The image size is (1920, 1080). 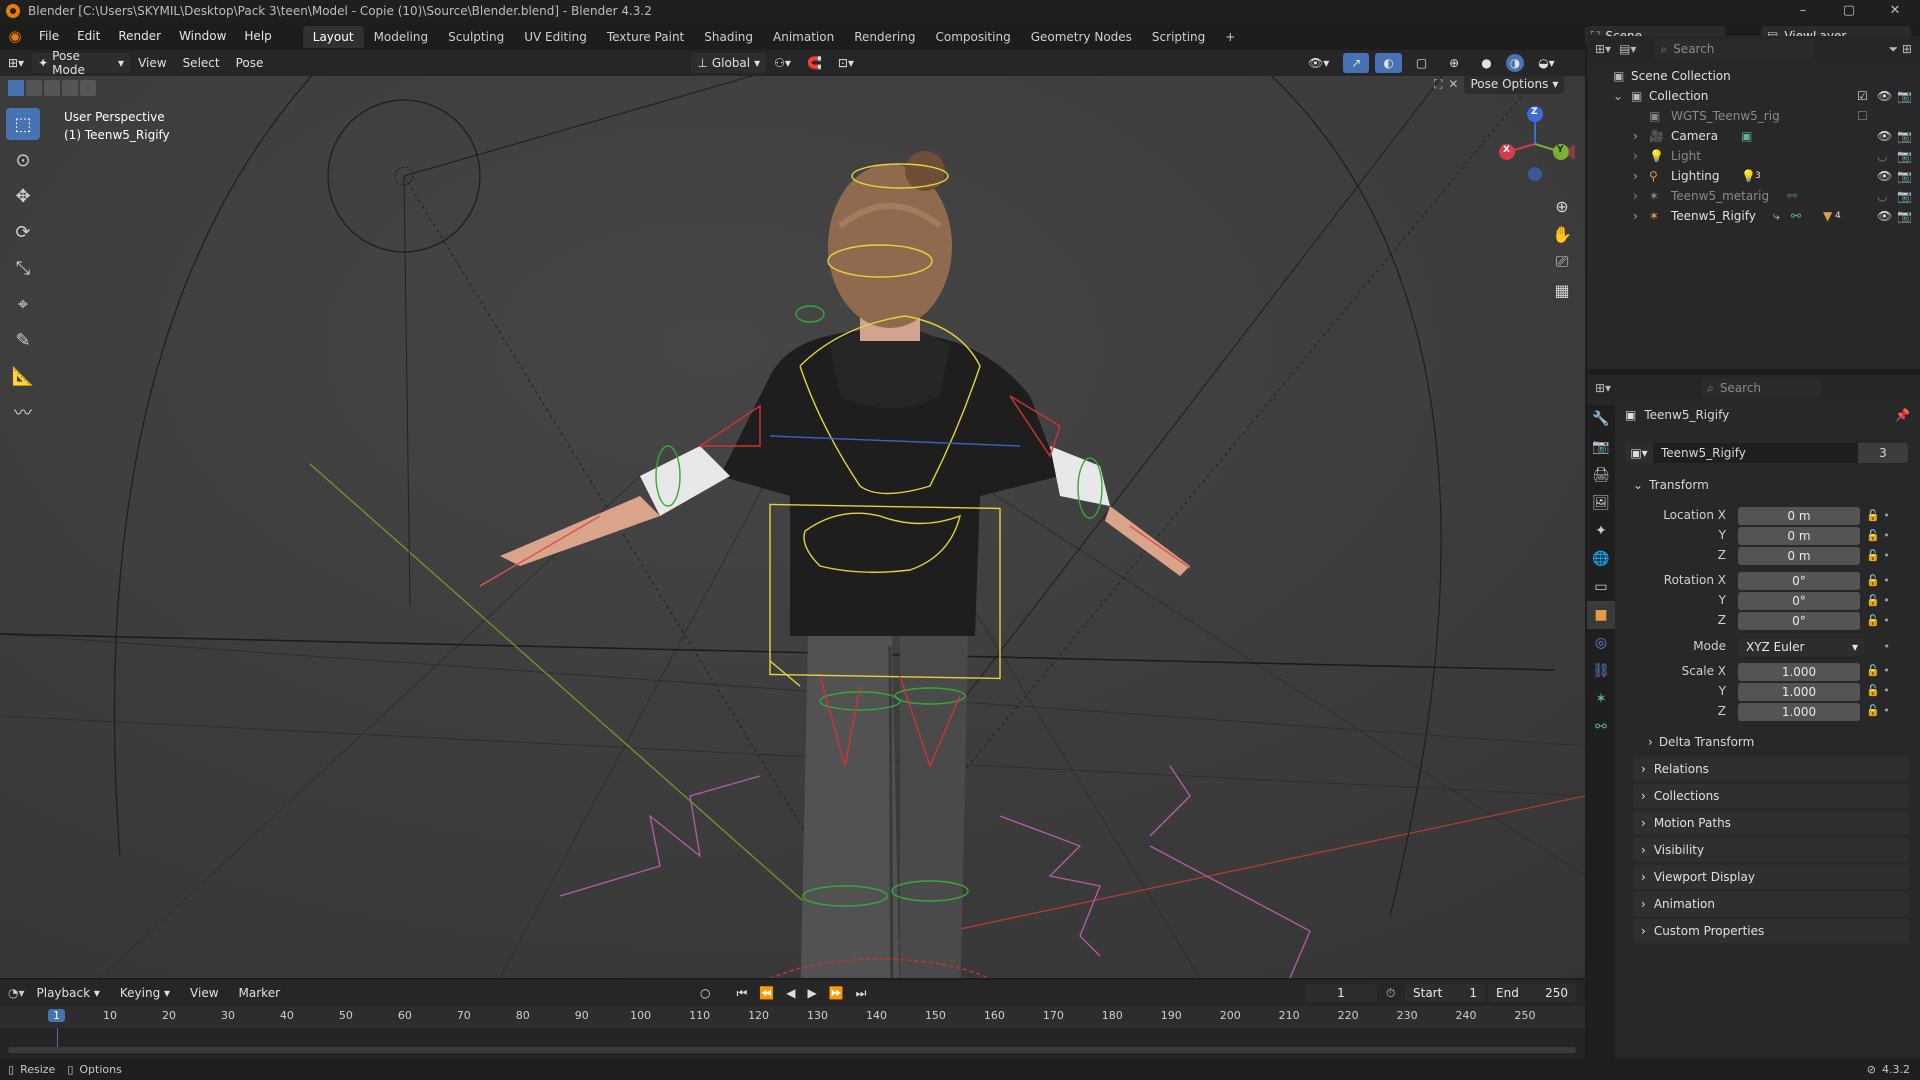 I want to click on play-reverse-icon: ◀, so click(x=790, y=993).